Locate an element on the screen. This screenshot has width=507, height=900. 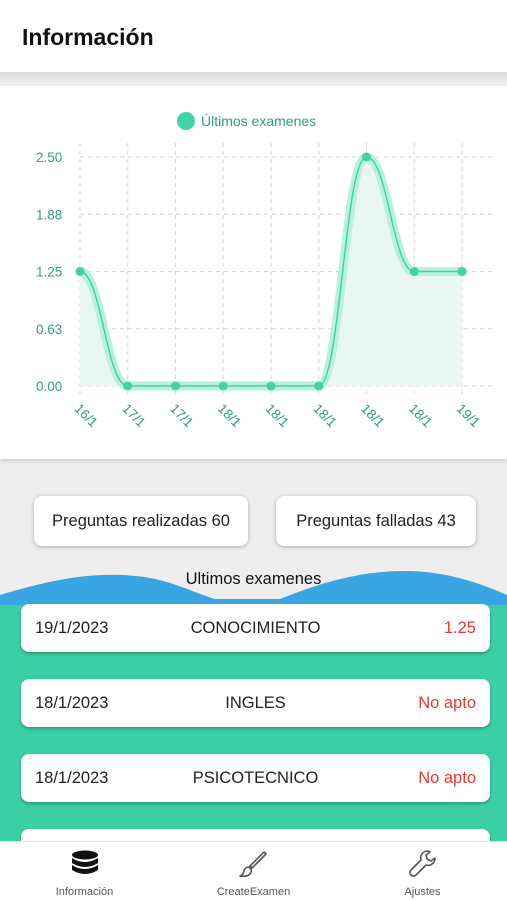
y-tick-label: 2.50 is located at coordinates (49, 157).